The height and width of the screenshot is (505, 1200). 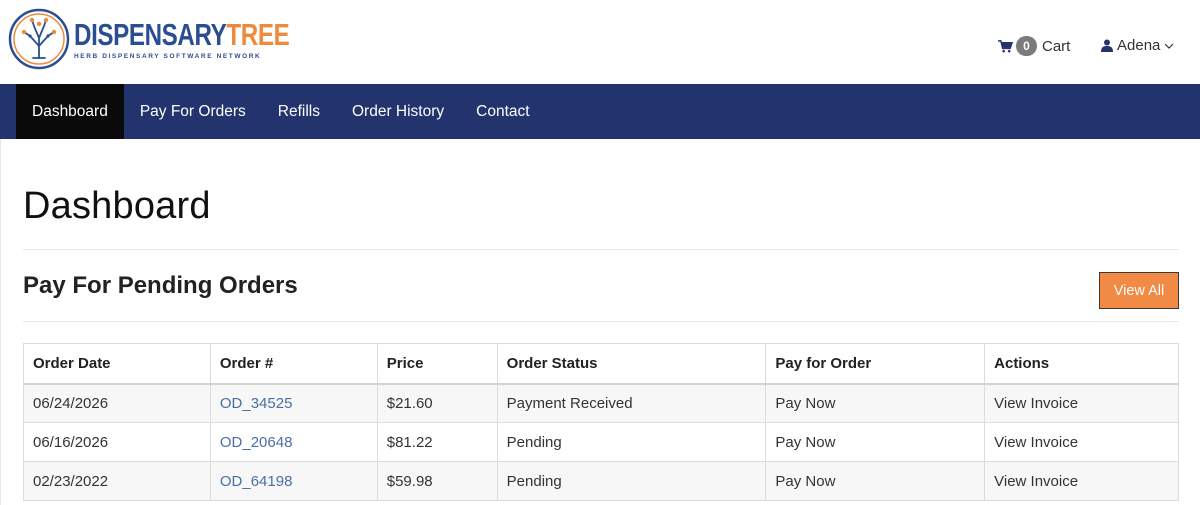 What do you see at coordinates (117, 403) in the screenshot?
I see `order-date: 06/24/2026` at bounding box center [117, 403].